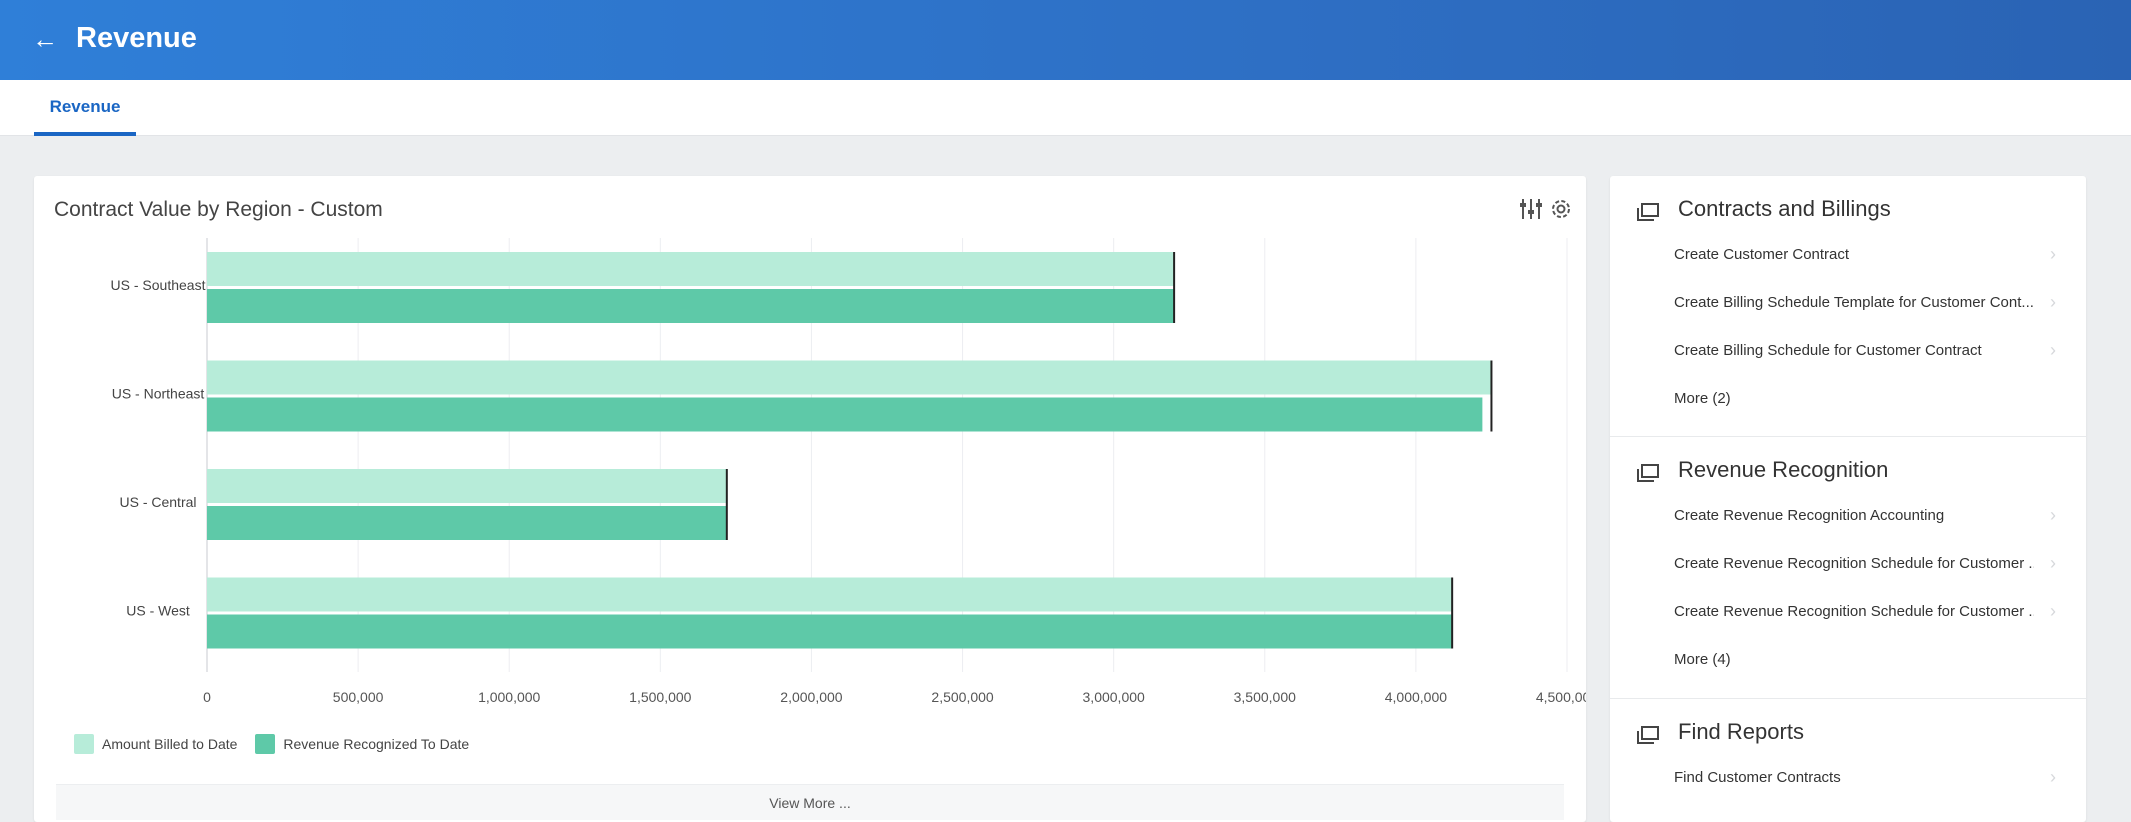 This screenshot has height=822, width=2131. What do you see at coordinates (1065, 108) in the screenshot?
I see `tab-bar: Revenue` at bounding box center [1065, 108].